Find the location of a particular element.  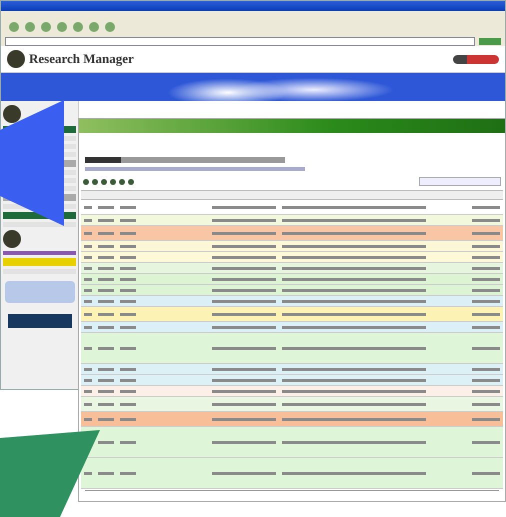

address-field is located at coordinates (240, 41).